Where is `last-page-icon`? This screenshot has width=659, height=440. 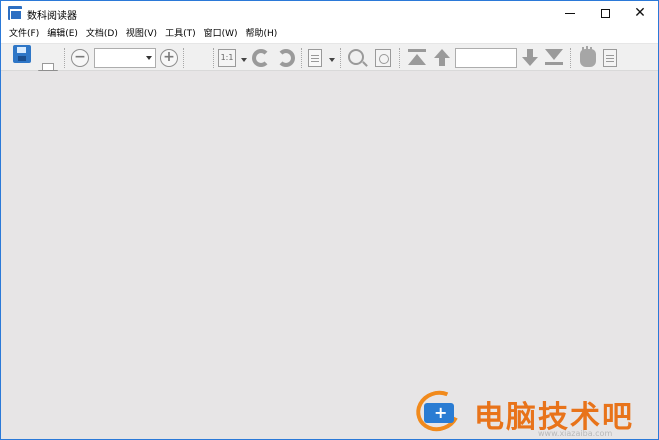 last-page-icon is located at coordinates (554, 58).